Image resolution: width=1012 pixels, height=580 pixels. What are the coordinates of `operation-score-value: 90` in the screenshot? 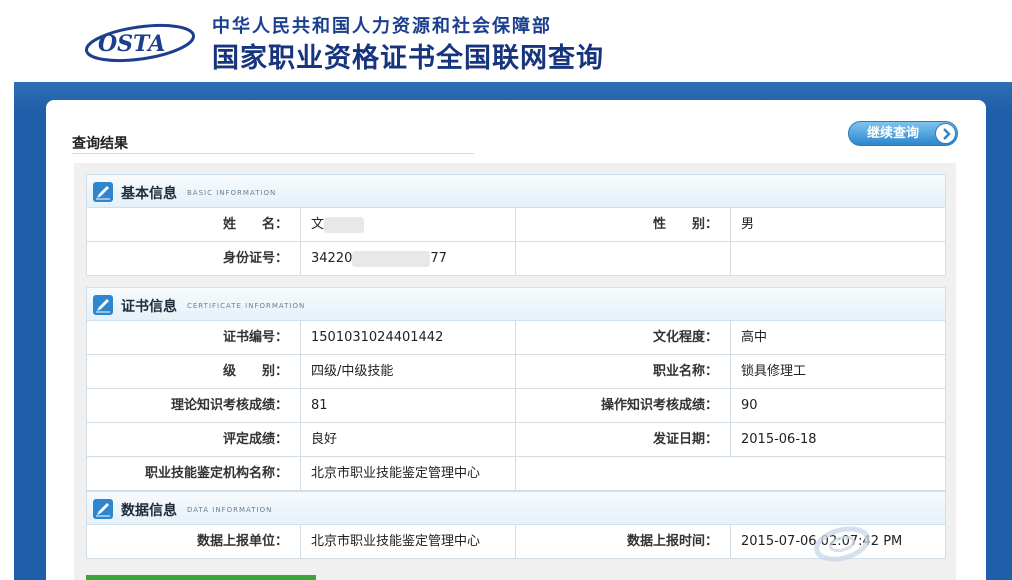 It's located at (749, 405).